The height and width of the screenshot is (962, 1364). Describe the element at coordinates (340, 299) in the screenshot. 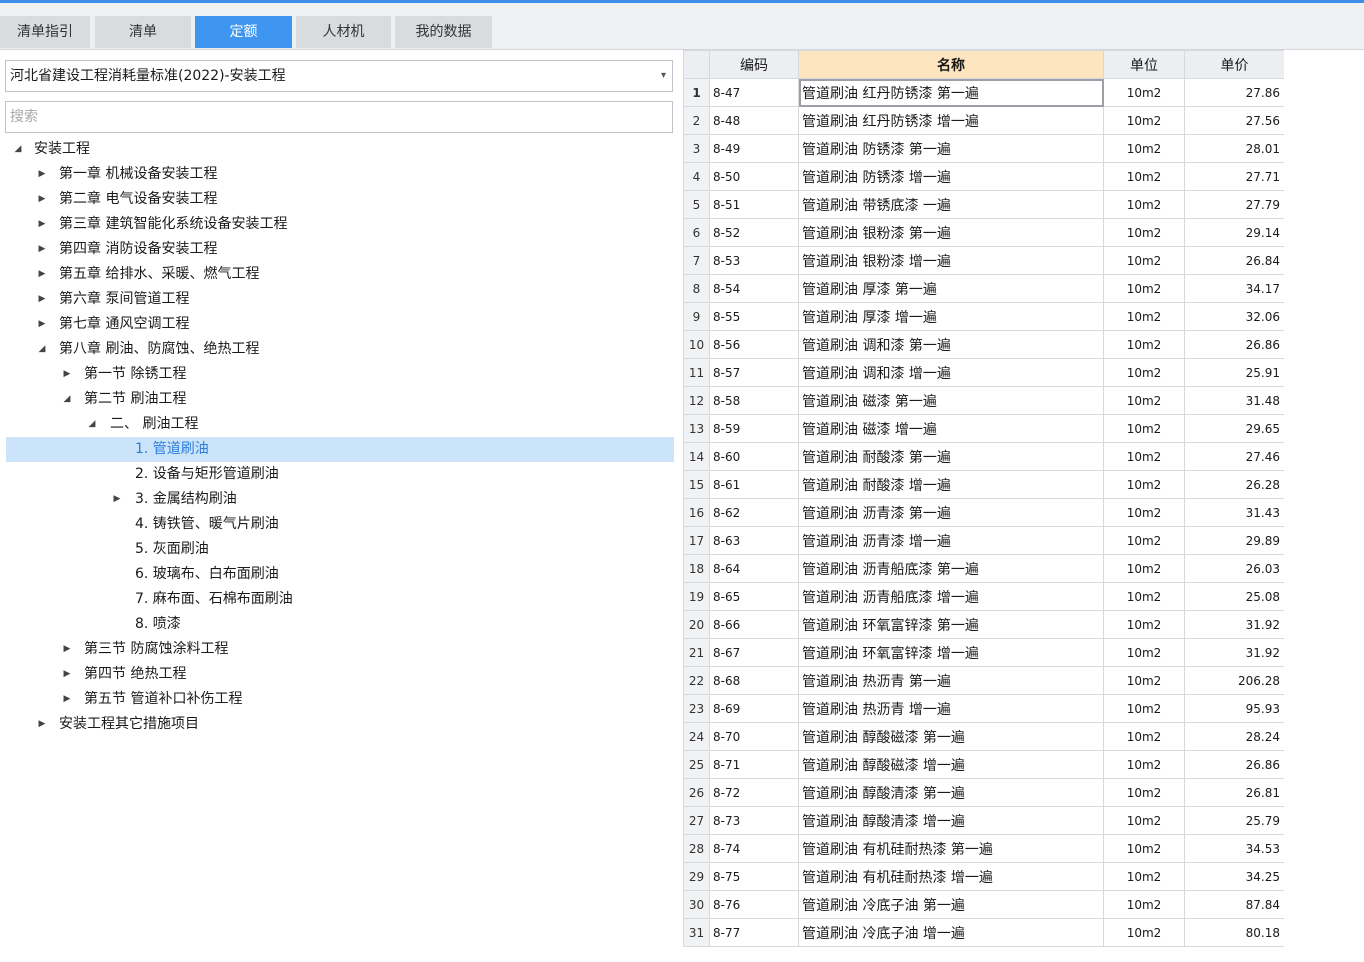

I see `tree-node: ▶ 第六章 泵间管道工程` at that location.